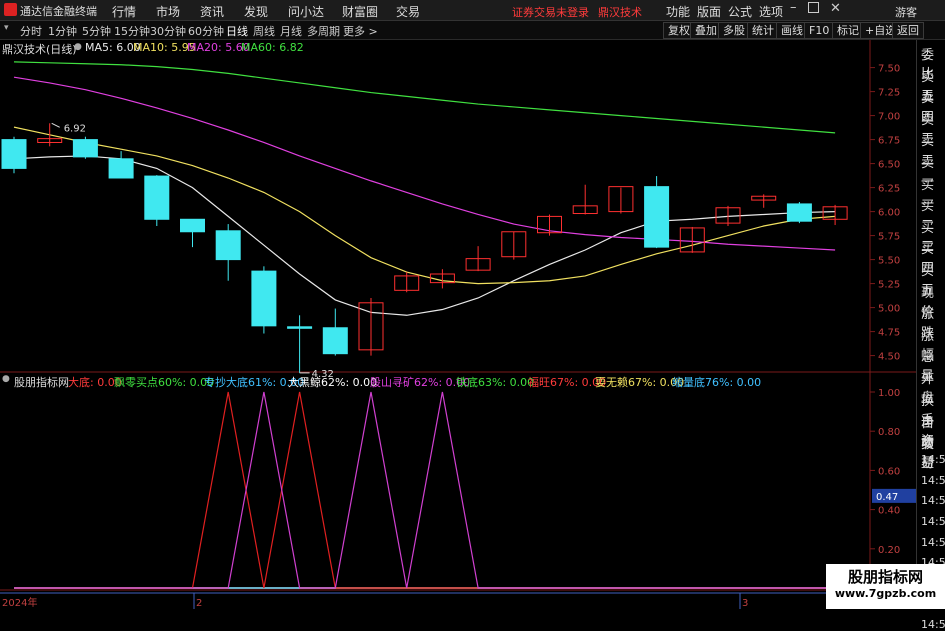 This screenshot has height=631, width=945. Describe the element at coordinates (709, 11) in the screenshot. I see `menu-layout: 版面` at that location.